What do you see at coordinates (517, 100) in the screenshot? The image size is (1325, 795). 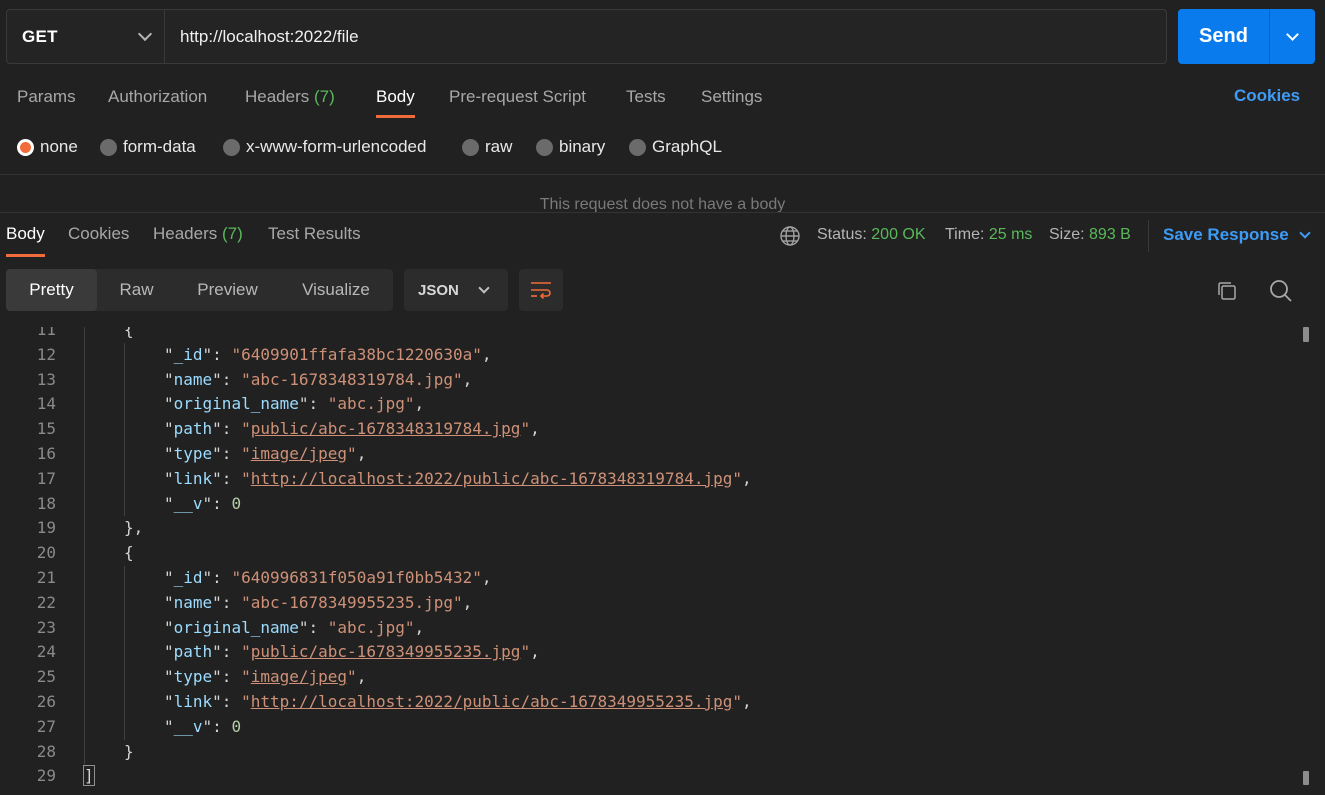 I see `tab-pre-request-script: Pre-request Script` at bounding box center [517, 100].